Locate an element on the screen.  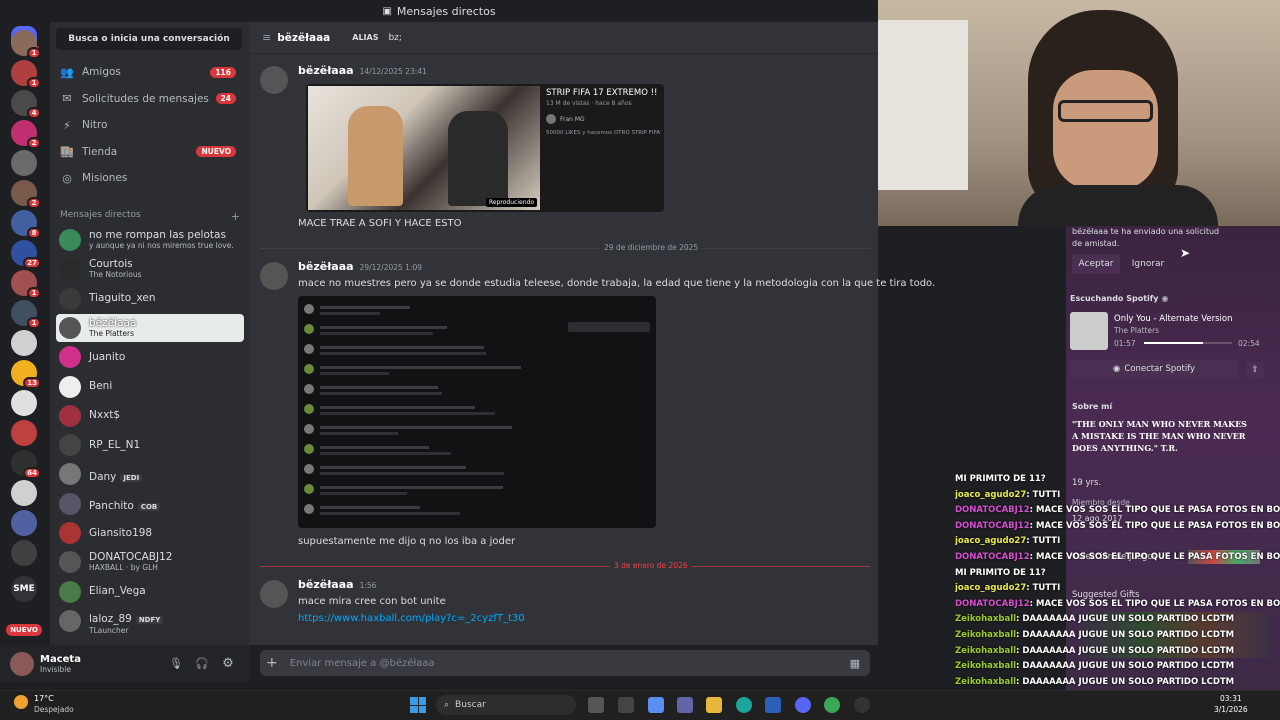
discord-taskbar-icon is located at coordinates (803, 705).